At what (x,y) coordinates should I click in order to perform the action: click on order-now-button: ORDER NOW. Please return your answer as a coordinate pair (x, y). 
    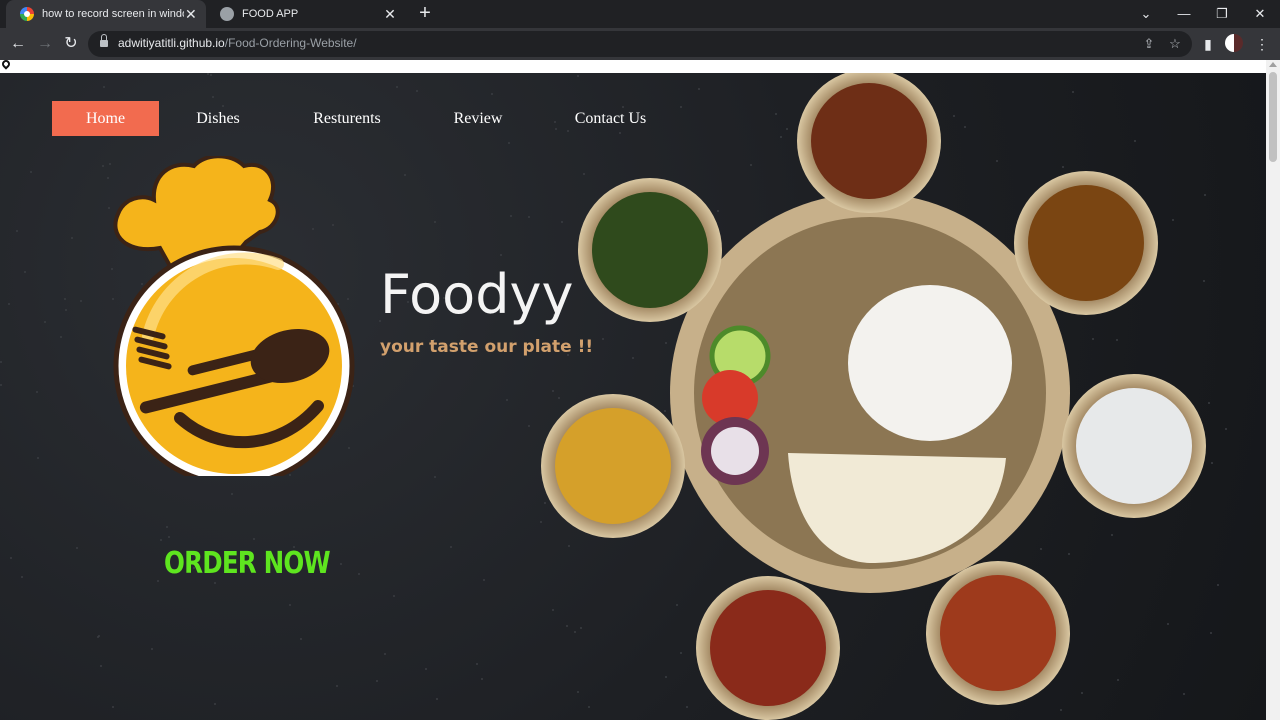
    Looking at the image, I should click on (247, 563).